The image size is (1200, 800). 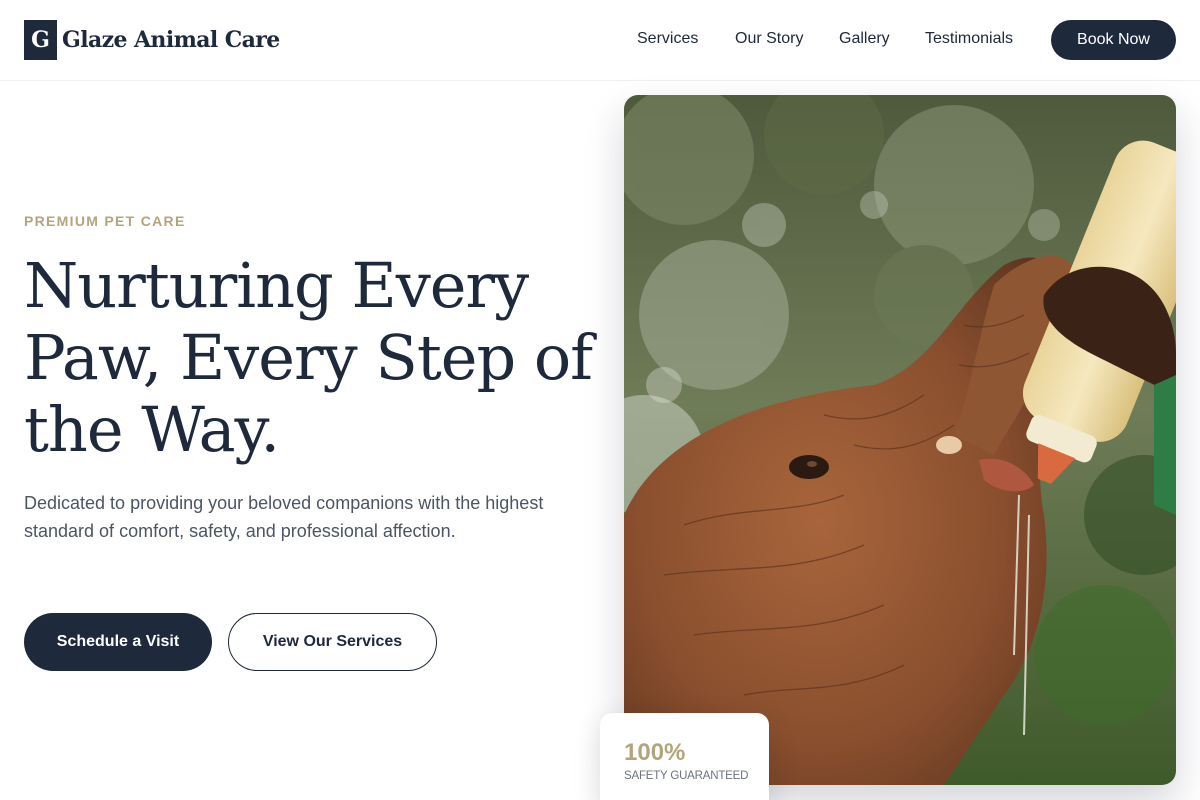 I want to click on logo-mark: G, so click(x=40, y=40).